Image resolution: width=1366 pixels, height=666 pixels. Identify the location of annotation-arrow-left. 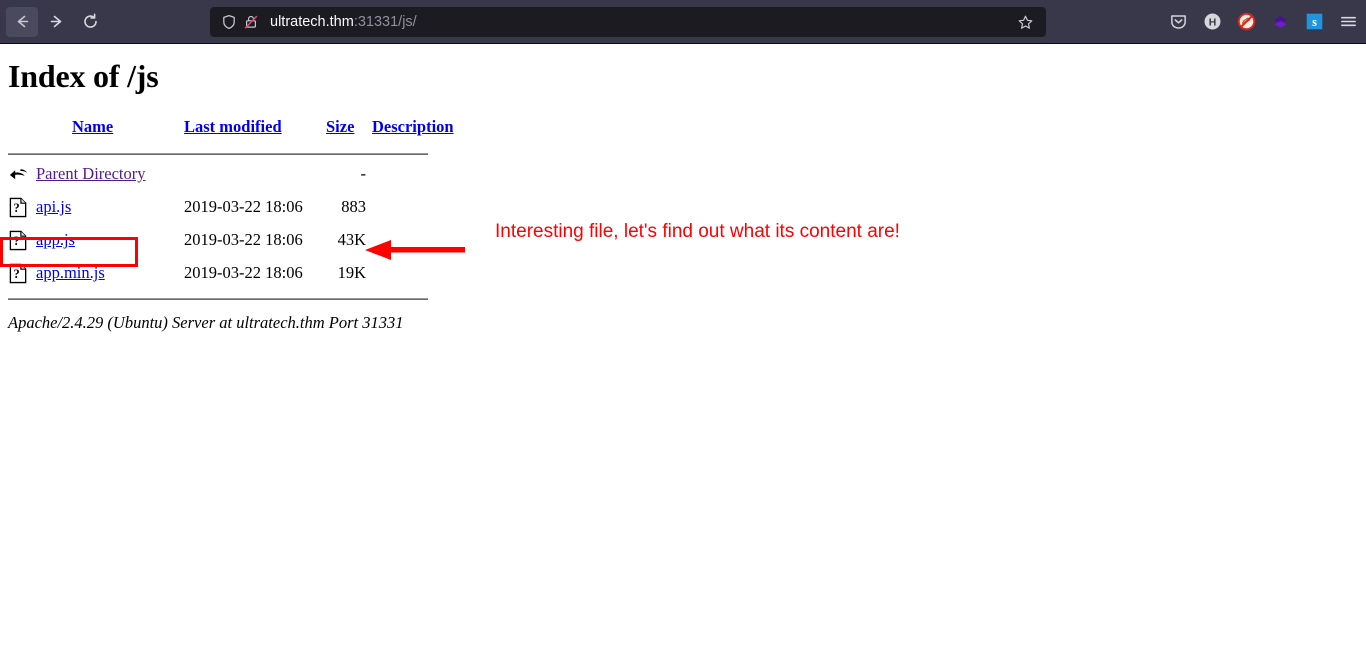
(415, 250).